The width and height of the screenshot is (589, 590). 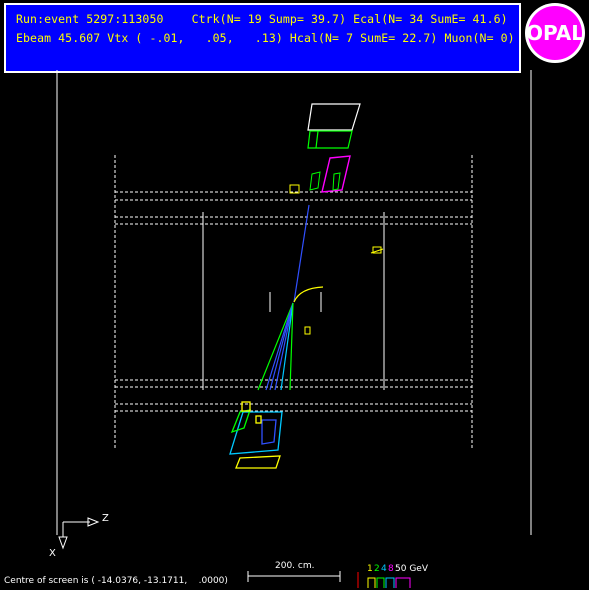 I want to click on legend-8-gev: 8, so click(x=391, y=569).